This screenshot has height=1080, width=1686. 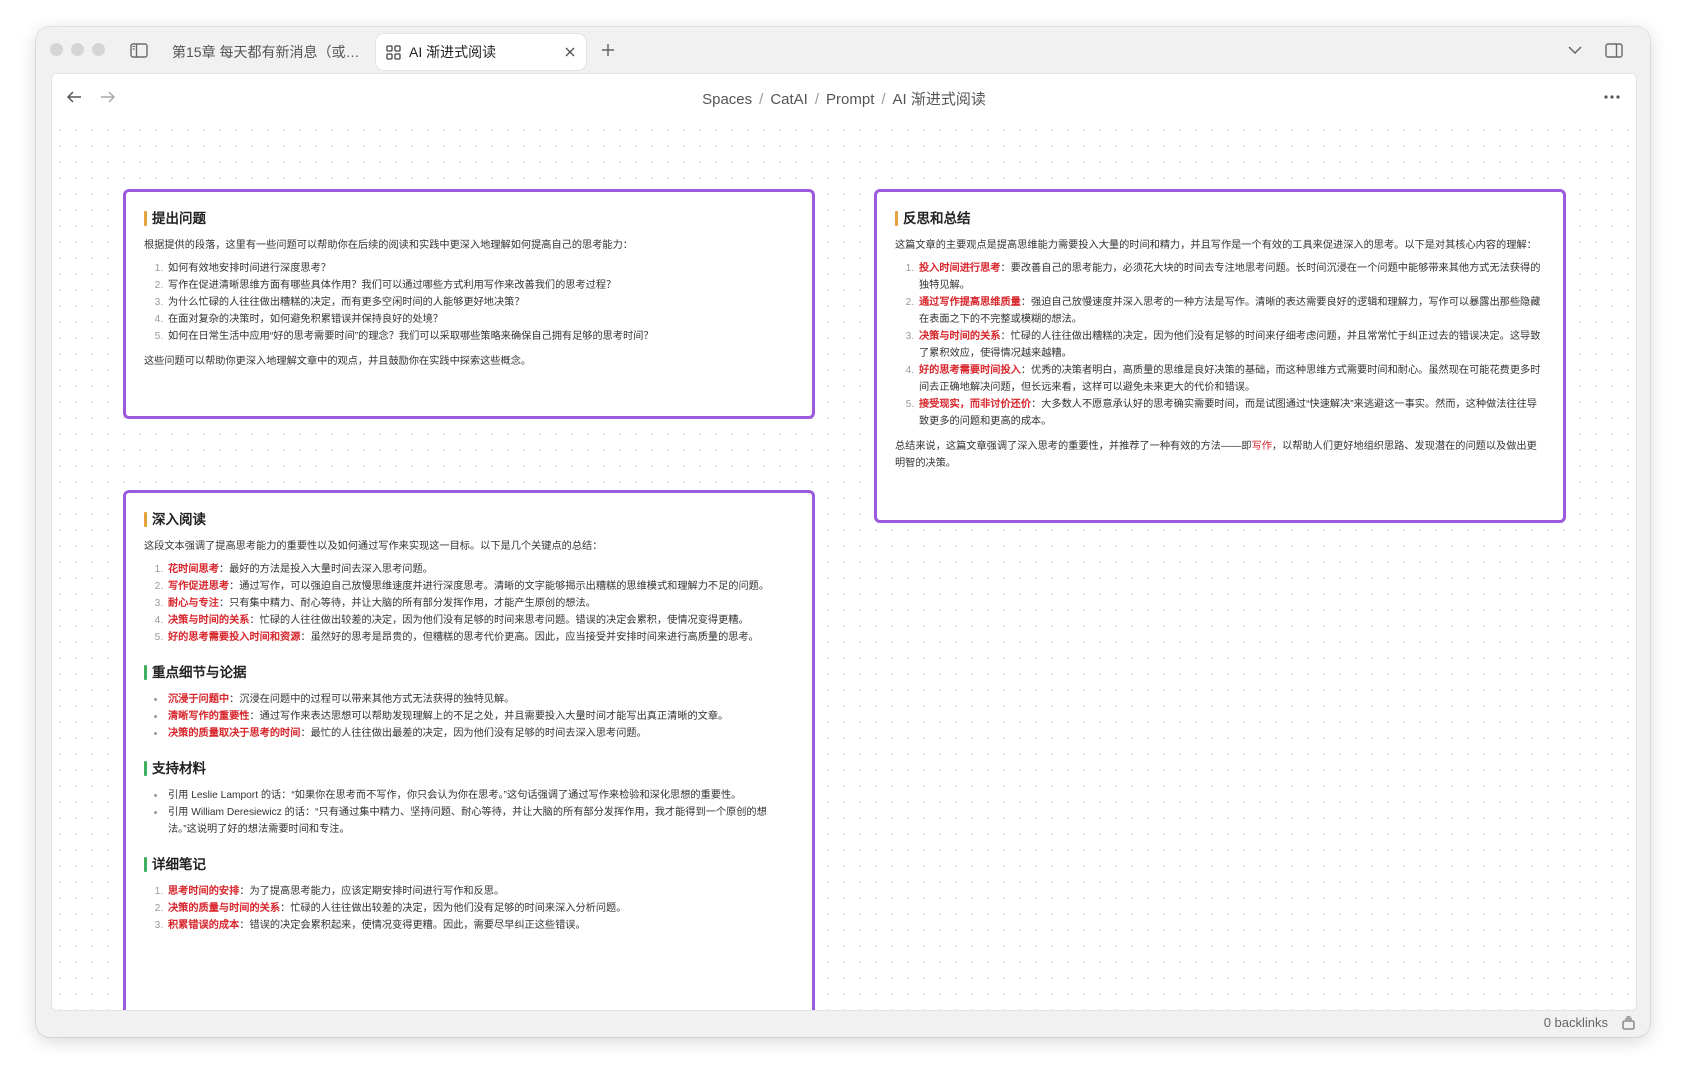 What do you see at coordinates (850, 99) in the screenshot?
I see `breadcrumb-prompt: Prompt` at bounding box center [850, 99].